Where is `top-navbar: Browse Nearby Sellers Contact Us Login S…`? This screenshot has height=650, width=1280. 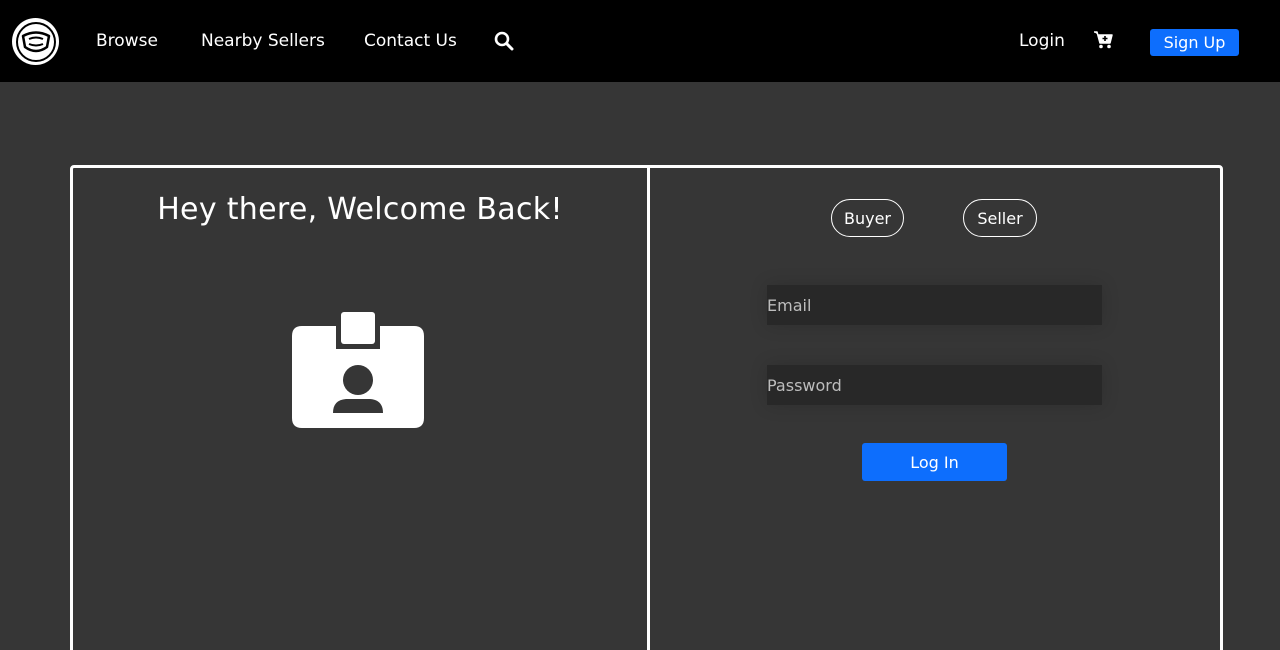
top-navbar: Browse Nearby Sellers Contact Us Login S… is located at coordinates (640, 41).